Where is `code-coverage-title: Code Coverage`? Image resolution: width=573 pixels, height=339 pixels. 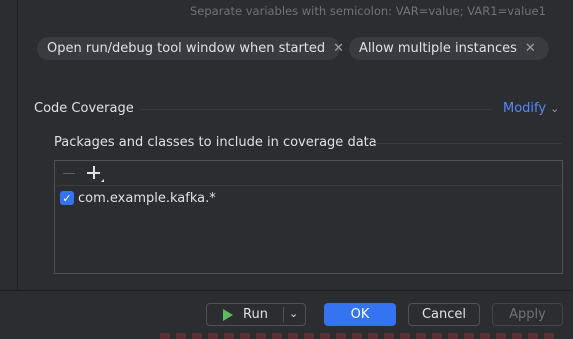
code-coverage-title: Code Coverage is located at coordinates (84, 108).